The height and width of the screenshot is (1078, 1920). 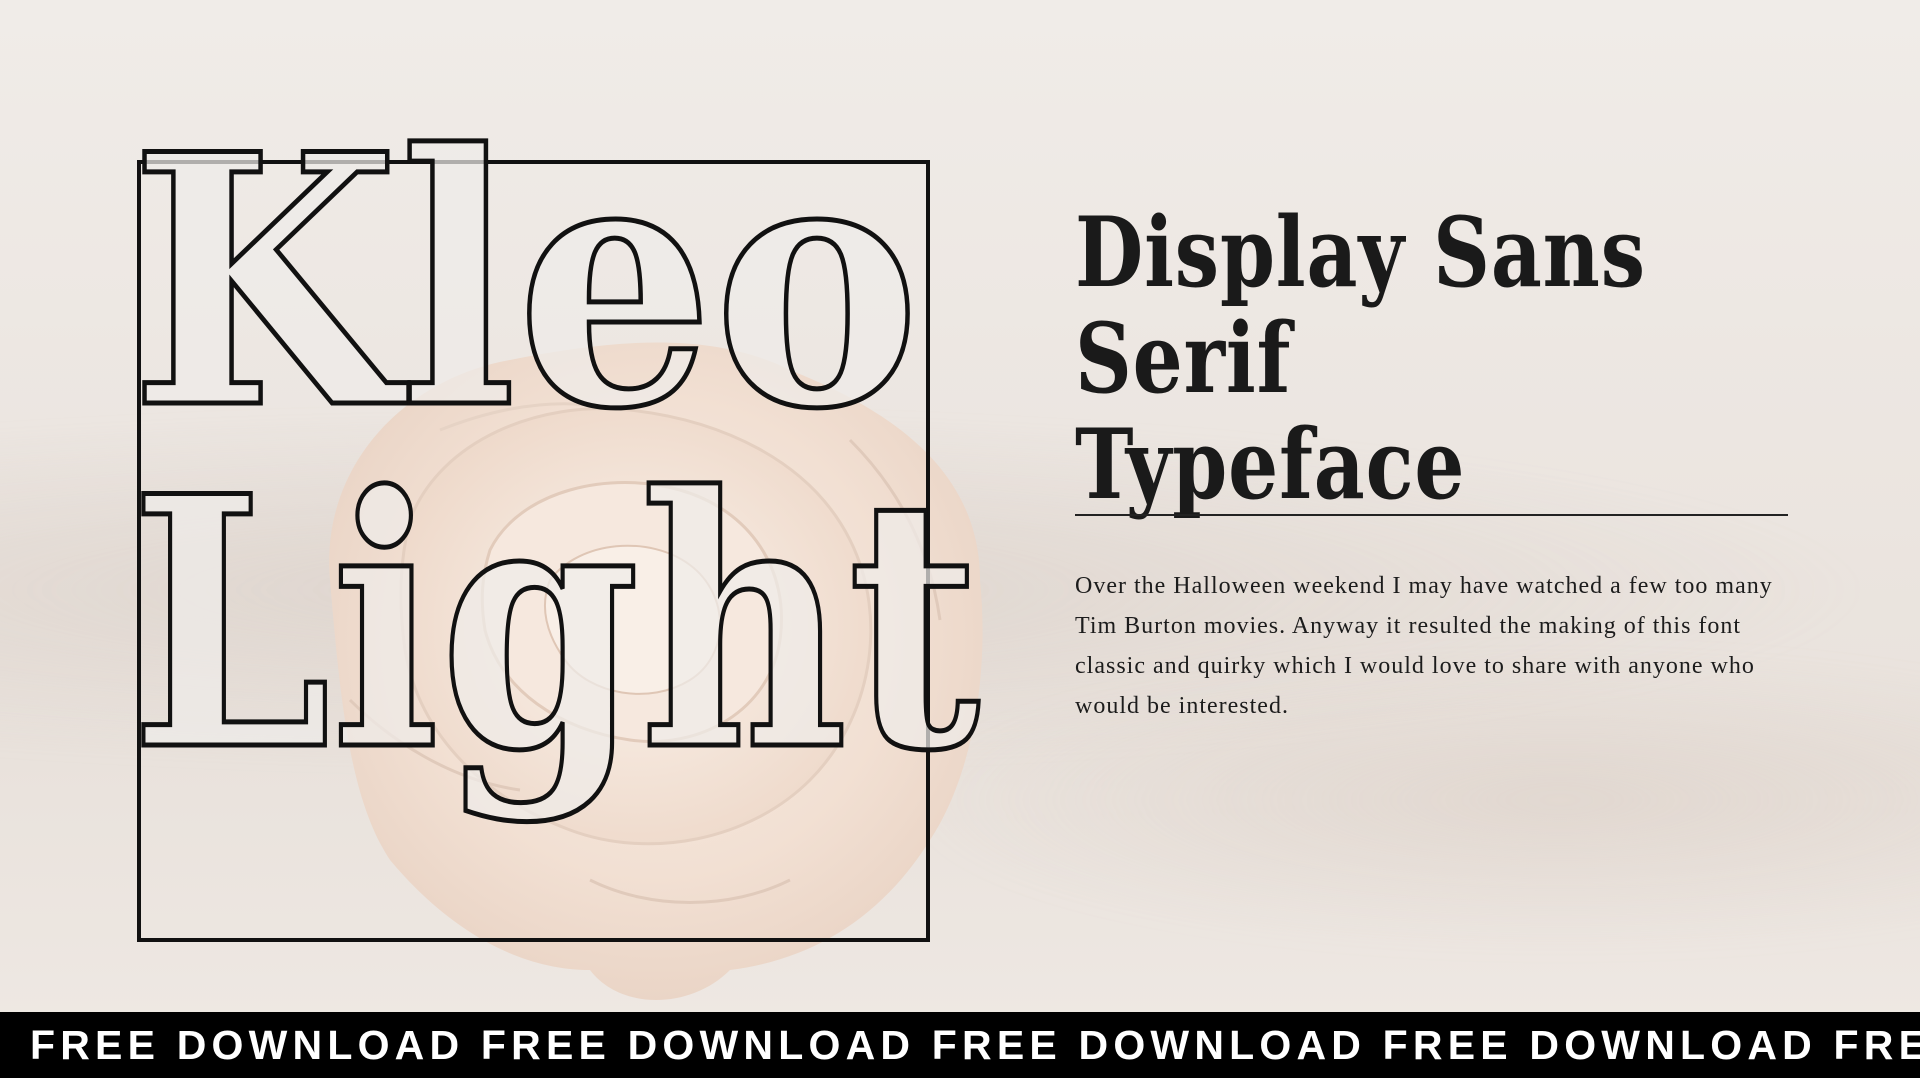 I want to click on headline: Display Sans Serif Typeface, so click(x=1360, y=358).